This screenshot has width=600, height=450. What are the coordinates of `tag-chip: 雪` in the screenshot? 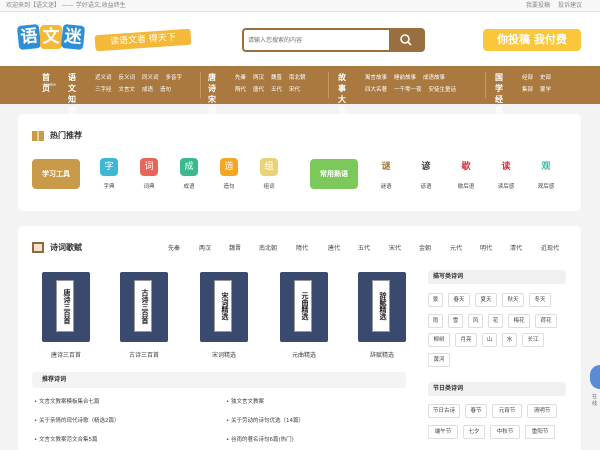 It's located at (455, 321).